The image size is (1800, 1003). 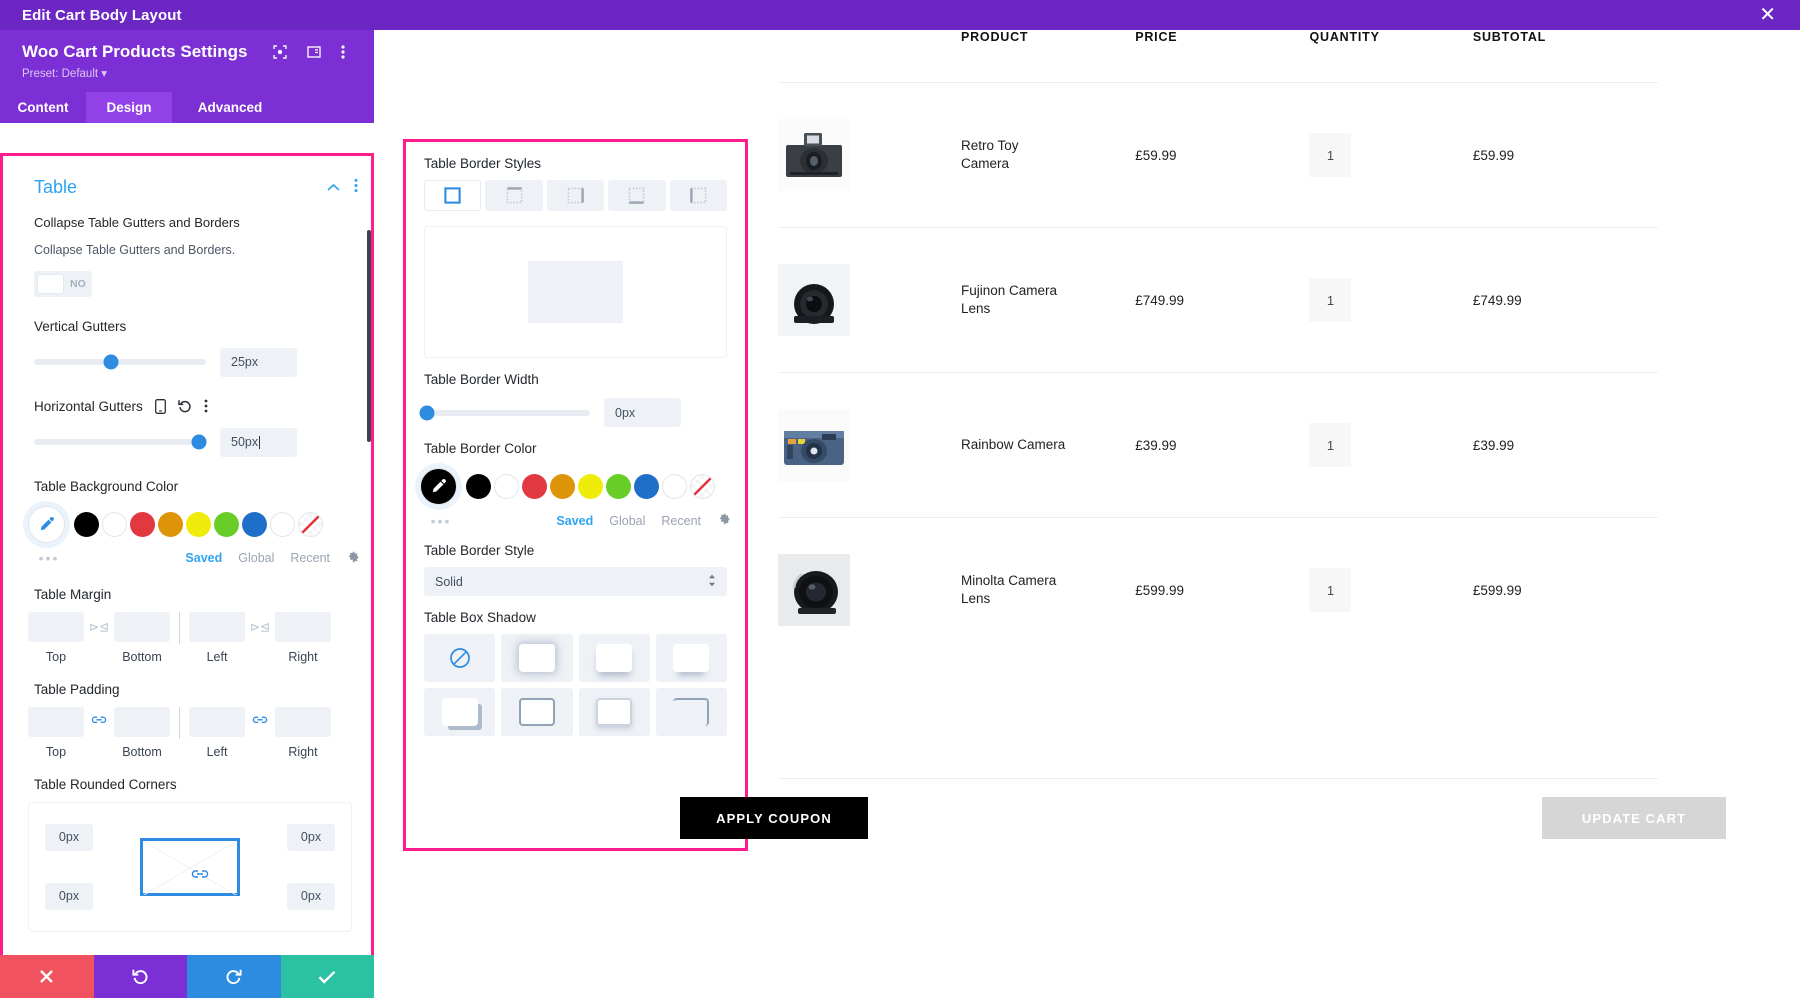 I want to click on border-width-control: 0px, so click(x=575, y=407).